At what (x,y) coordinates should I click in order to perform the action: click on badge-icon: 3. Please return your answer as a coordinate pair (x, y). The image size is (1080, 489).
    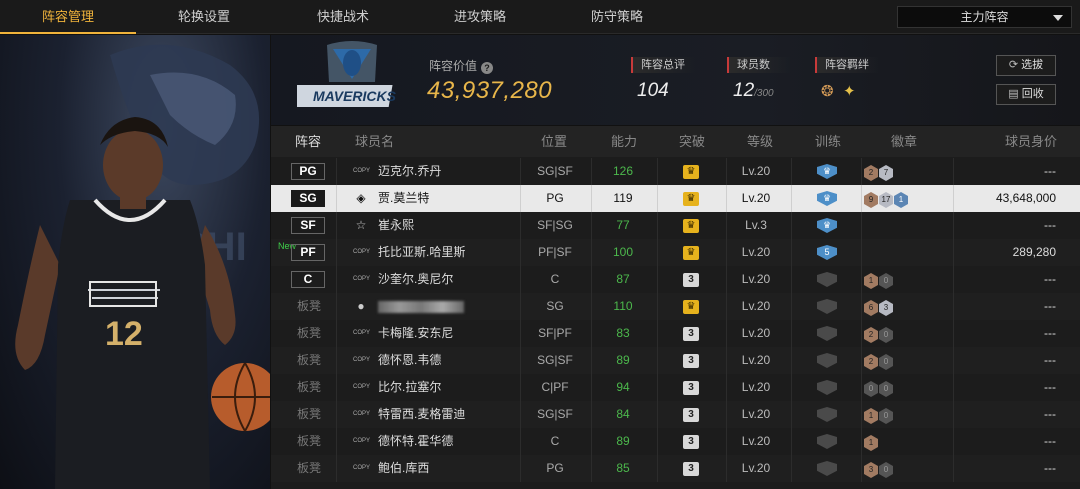
    Looking at the image, I should click on (871, 470).